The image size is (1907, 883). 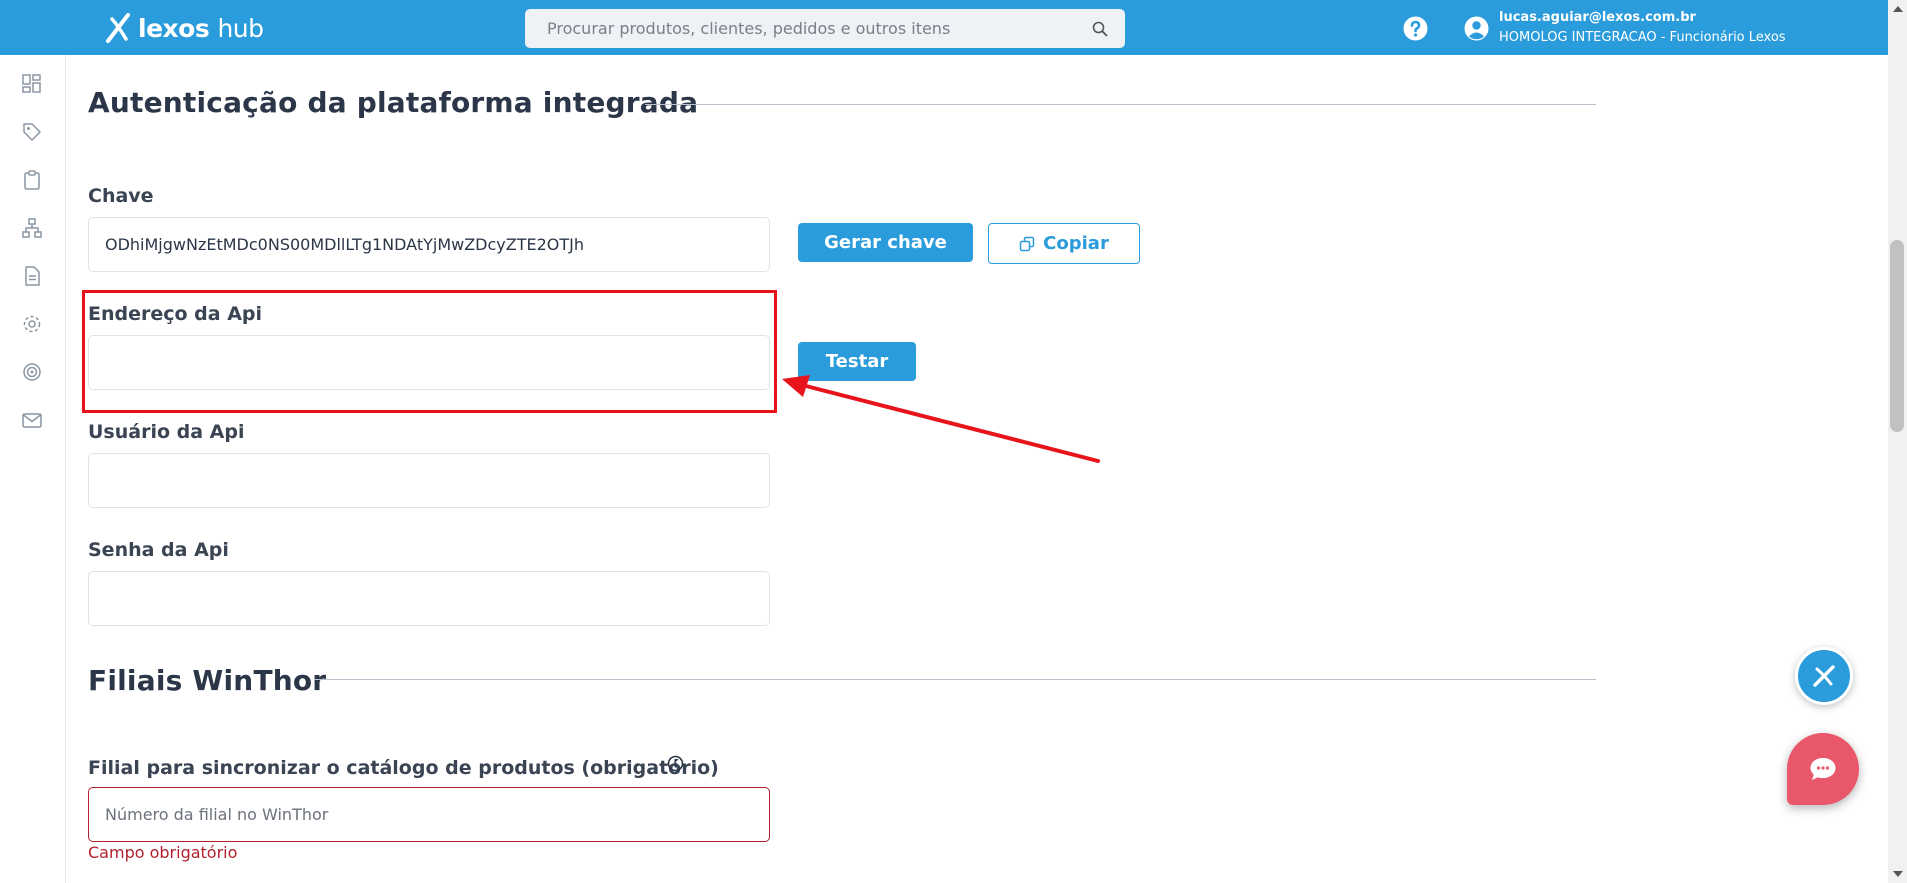 What do you see at coordinates (1597, 17) in the screenshot?
I see `user-email: lucas.aguiar@lexos.com.br` at bounding box center [1597, 17].